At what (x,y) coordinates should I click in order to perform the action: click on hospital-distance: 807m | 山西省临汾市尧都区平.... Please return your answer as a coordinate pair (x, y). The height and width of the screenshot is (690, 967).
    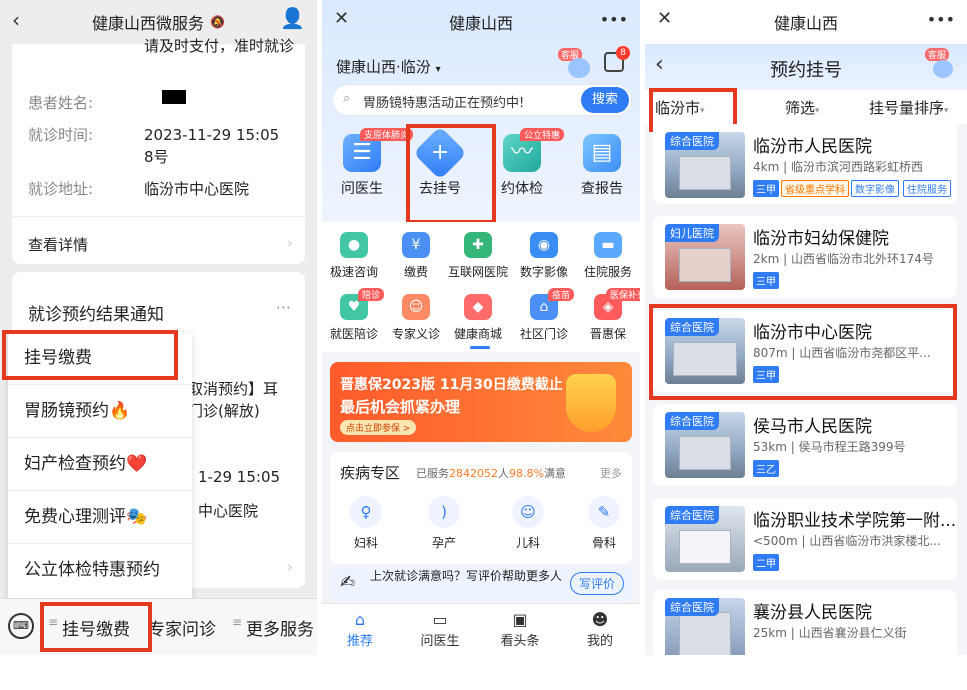
    Looking at the image, I should click on (842, 353).